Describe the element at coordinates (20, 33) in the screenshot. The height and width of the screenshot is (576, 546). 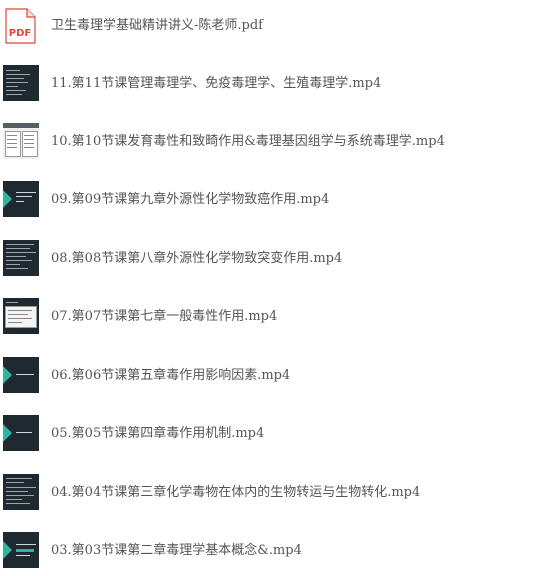
I see `pdf-icon-label: PDF` at that location.